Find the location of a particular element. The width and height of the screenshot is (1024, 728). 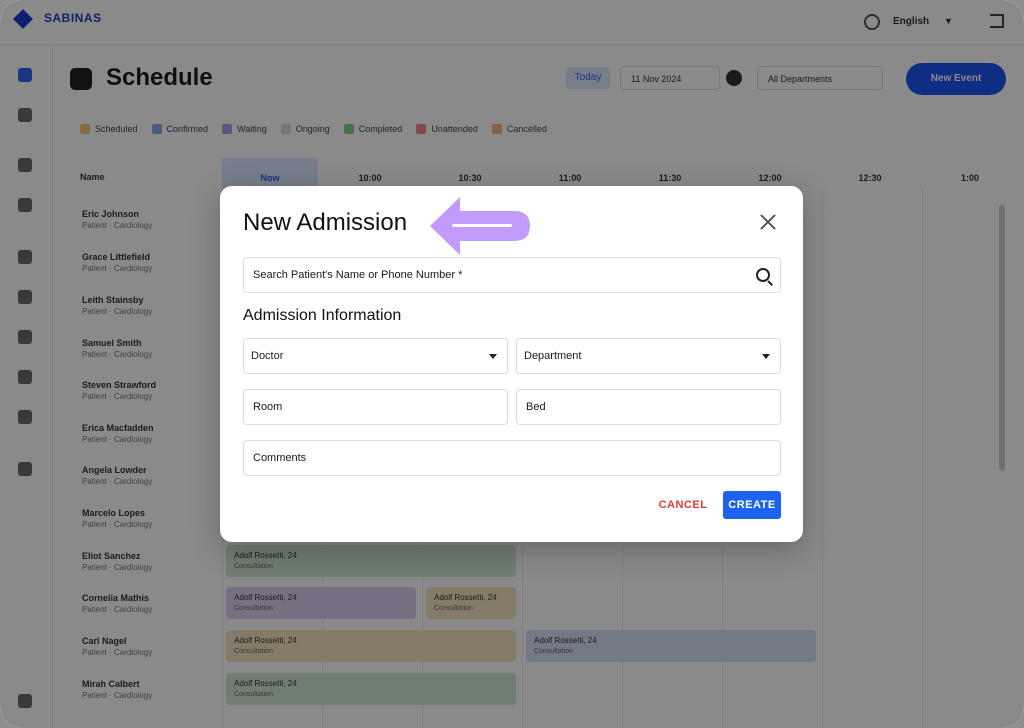

section-title: Admission Information is located at coordinates (322, 315).